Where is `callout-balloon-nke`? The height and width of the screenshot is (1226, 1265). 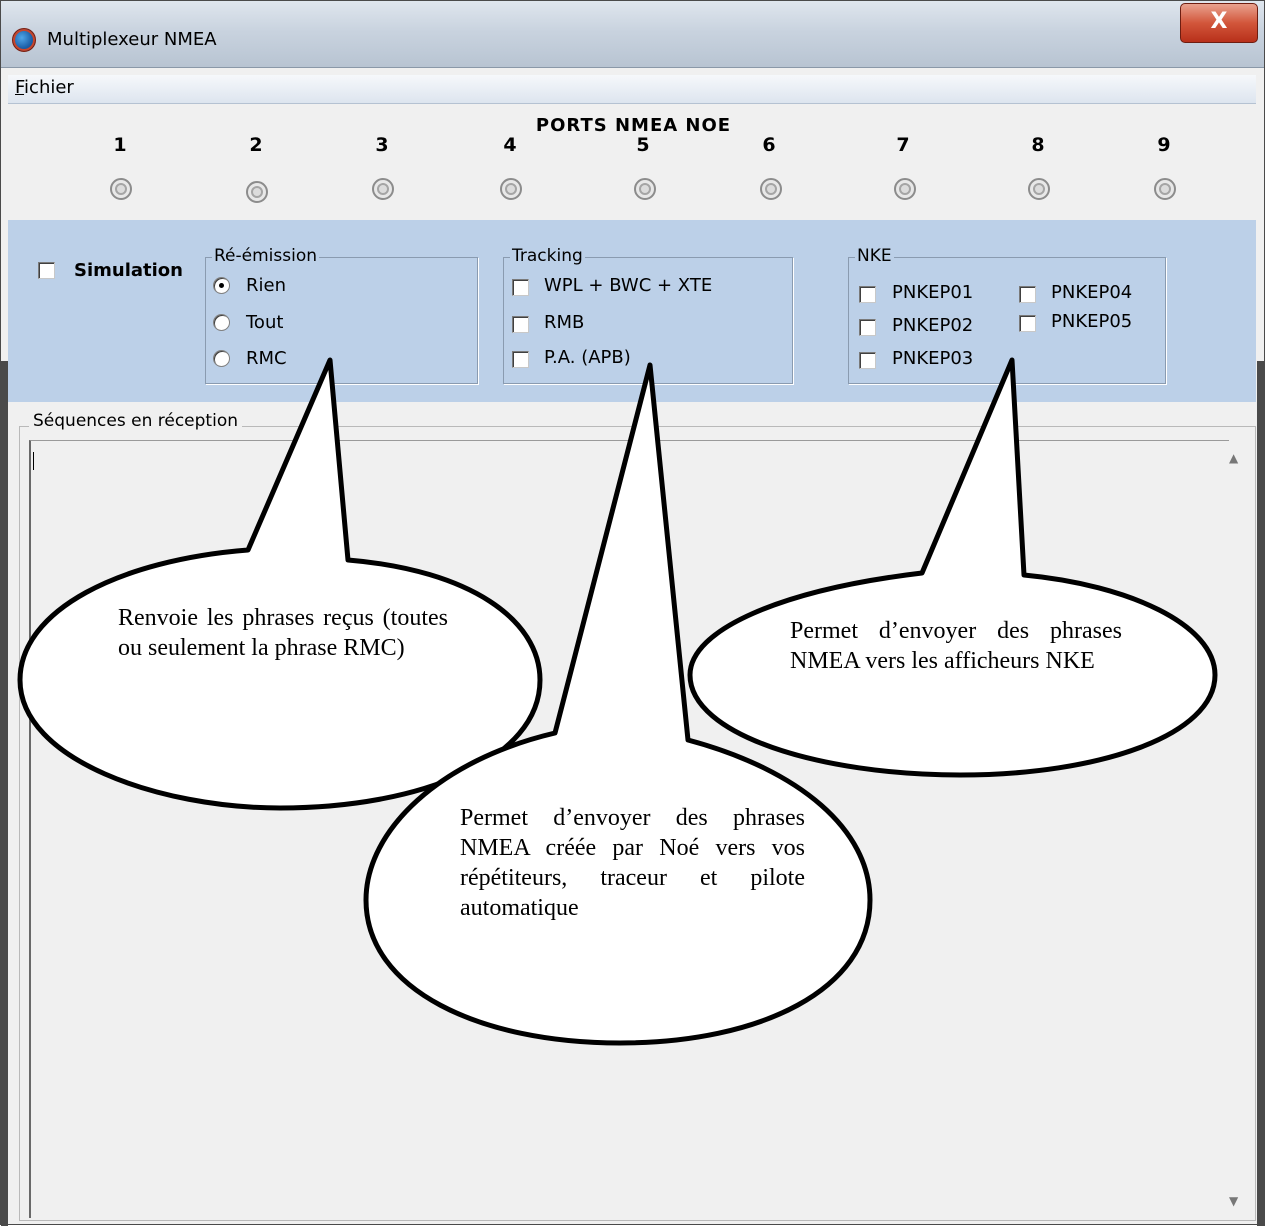
callout-balloon-nke is located at coordinates (952, 567).